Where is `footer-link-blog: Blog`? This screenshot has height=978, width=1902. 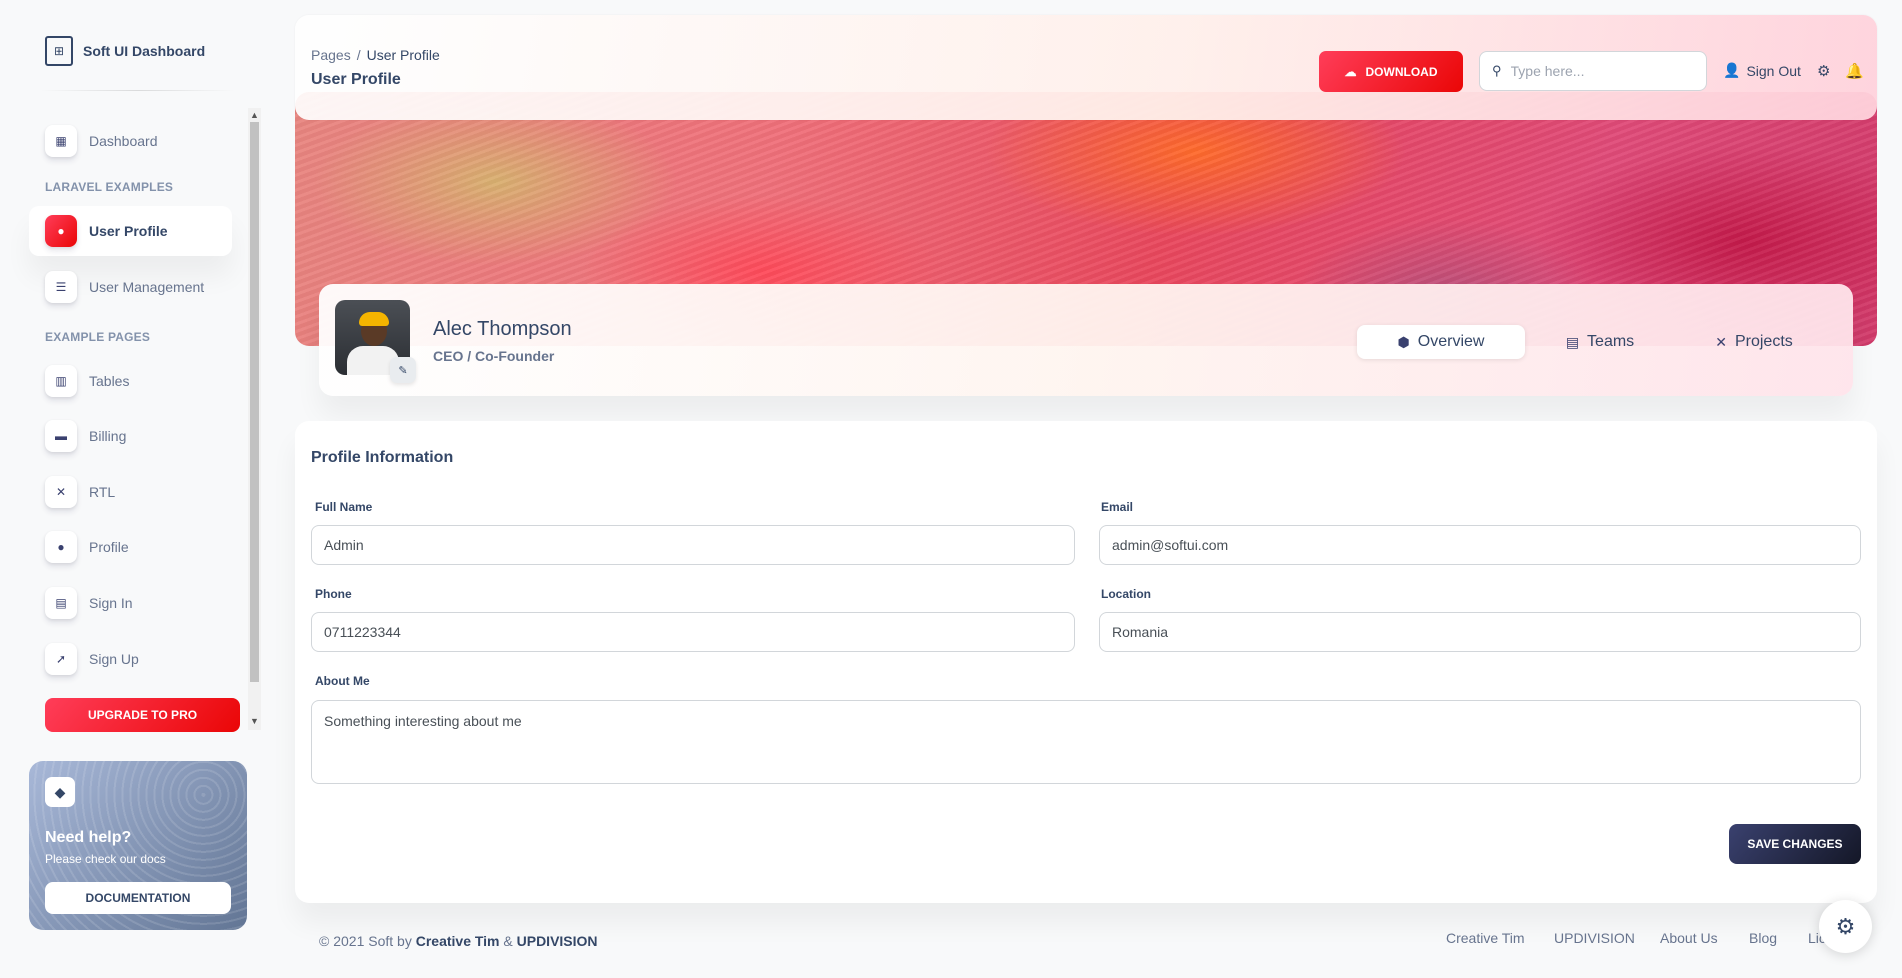 footer-link-blog: Blog is located at coordinates (1763, 938).